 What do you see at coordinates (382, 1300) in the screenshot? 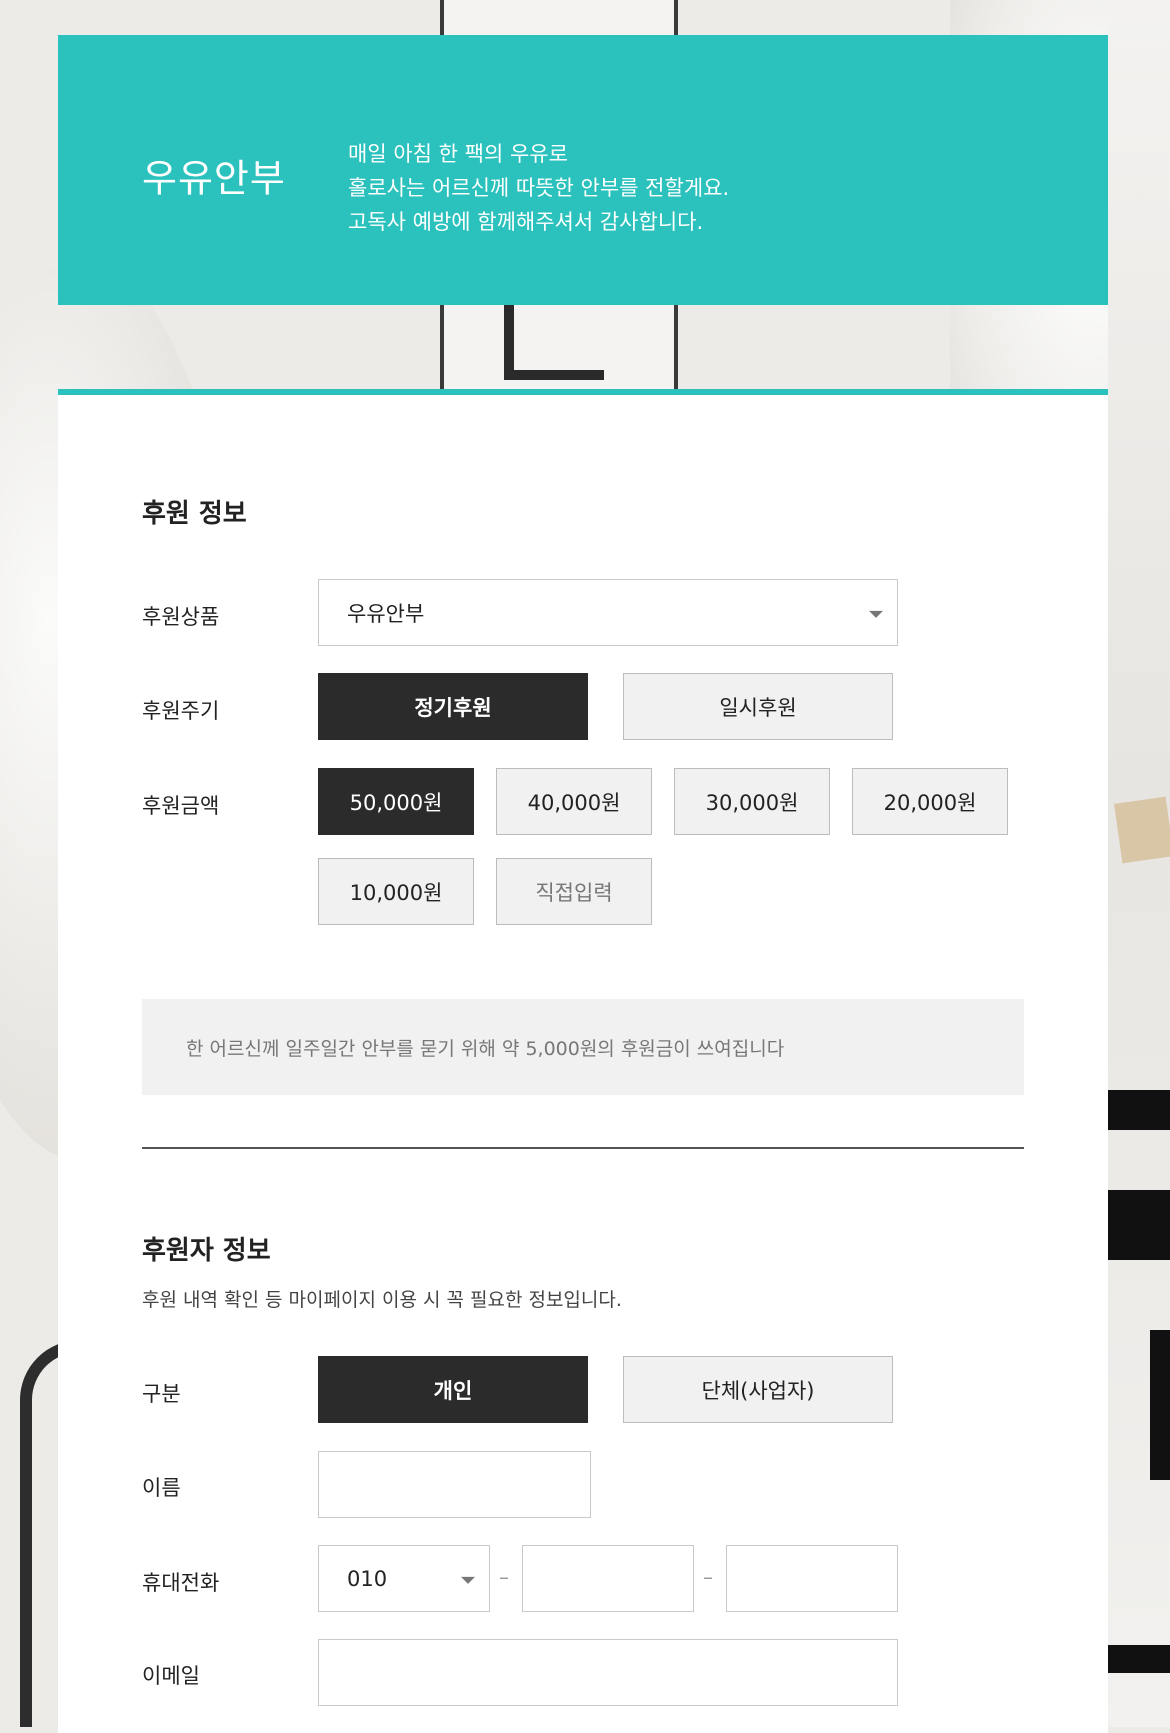
I see `donor-section-description: 후원 내역 확인 등 마이페이지 이용 시 꼭 필요한 정보입니다.` at bounding box center [382, 1300].